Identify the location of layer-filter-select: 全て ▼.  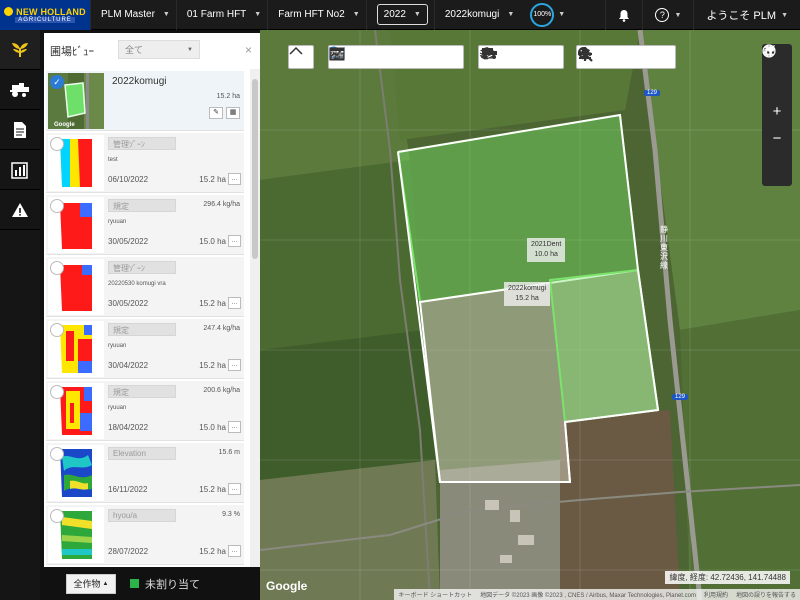
(159, 49).